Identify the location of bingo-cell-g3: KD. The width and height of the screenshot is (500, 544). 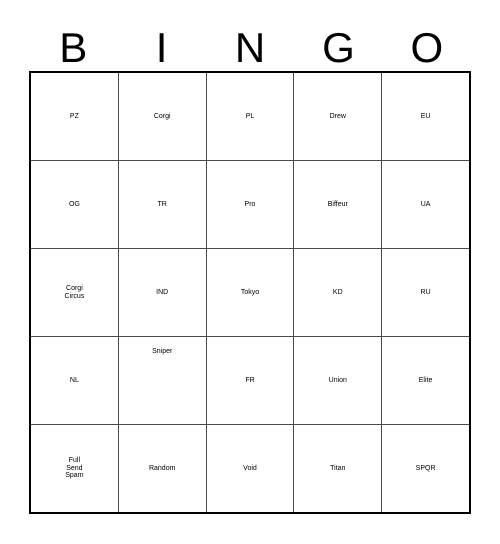
(337, 292).